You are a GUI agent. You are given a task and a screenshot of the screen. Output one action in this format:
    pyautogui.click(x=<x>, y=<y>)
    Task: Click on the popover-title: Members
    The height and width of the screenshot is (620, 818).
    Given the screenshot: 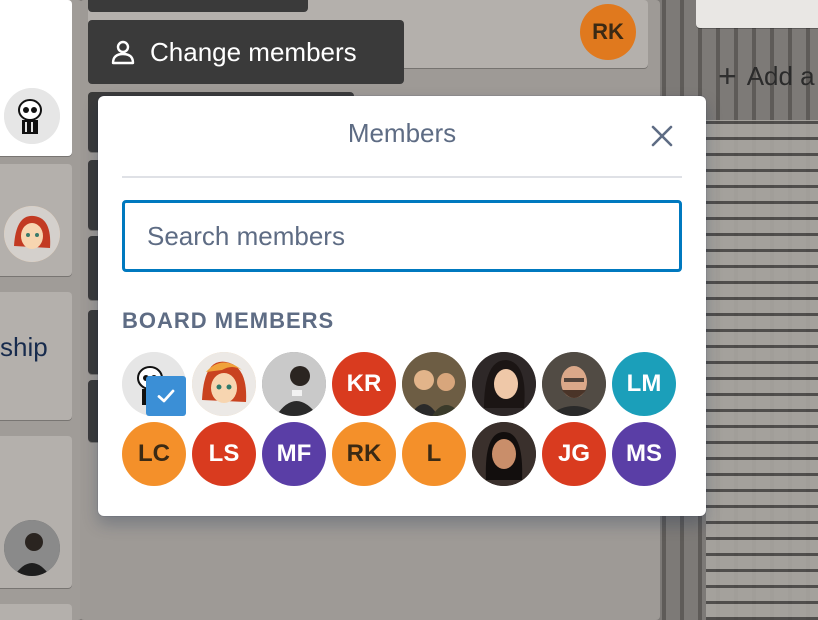 What is the action you would take?
    pyautogui.click(x=402, y=133)
    